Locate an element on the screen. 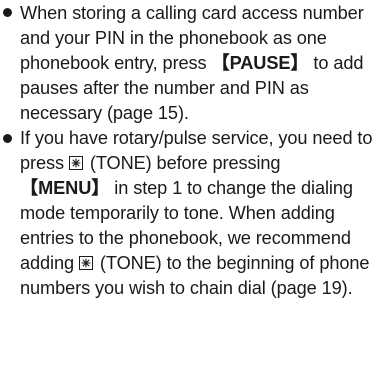 This screenshot has width=378, height=391. pause-key-label: 【PAUSE】 is located at coordinates (259, 63).